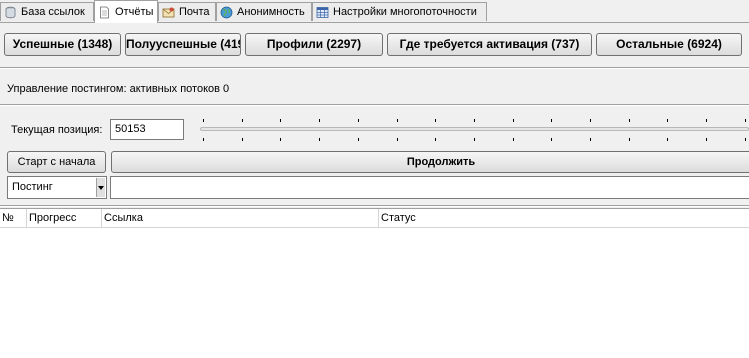  I want to click on tab-links-database: База ссылок, so click(47, 11).